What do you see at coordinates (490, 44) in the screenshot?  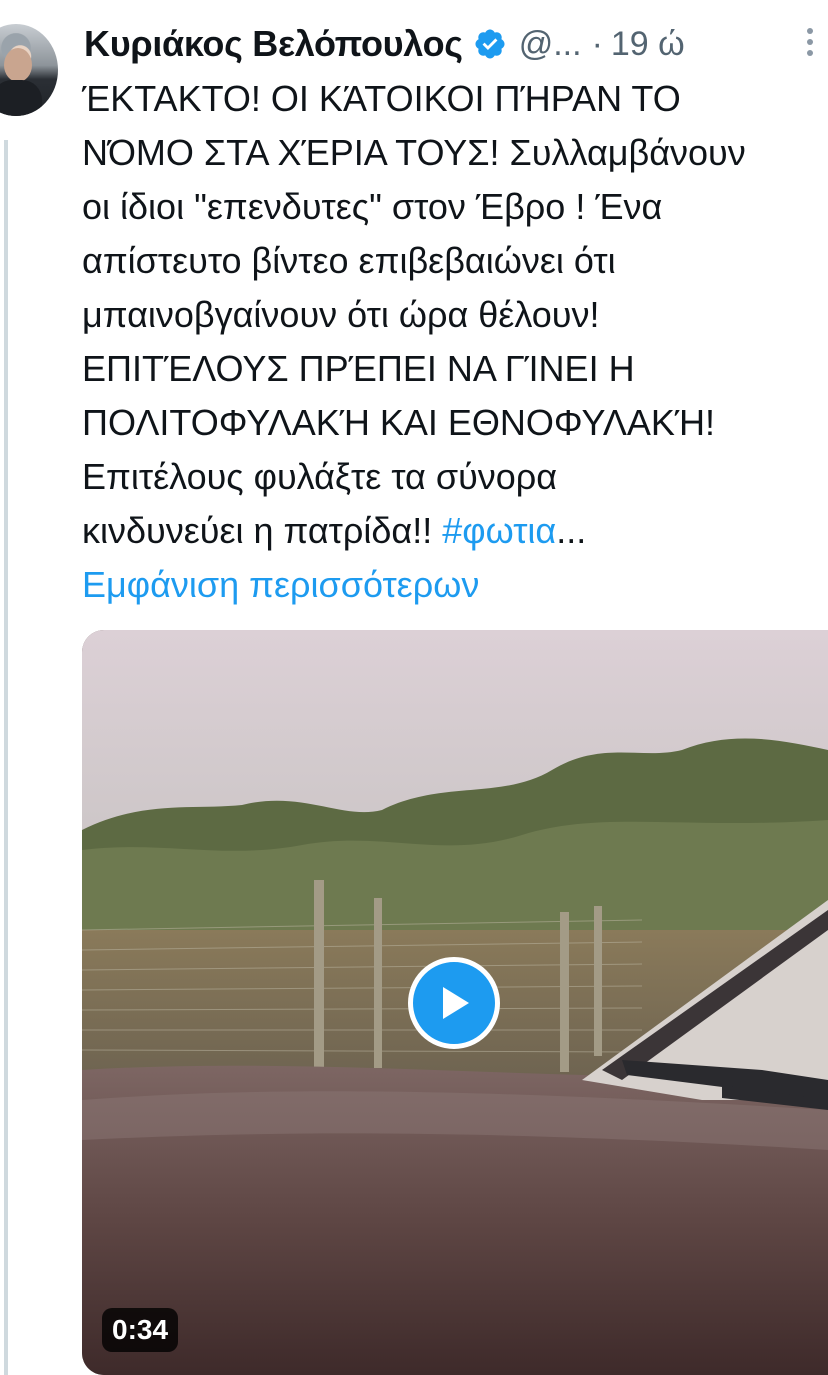 I see `verified-badge-icon` at bounding box center [490, 44].